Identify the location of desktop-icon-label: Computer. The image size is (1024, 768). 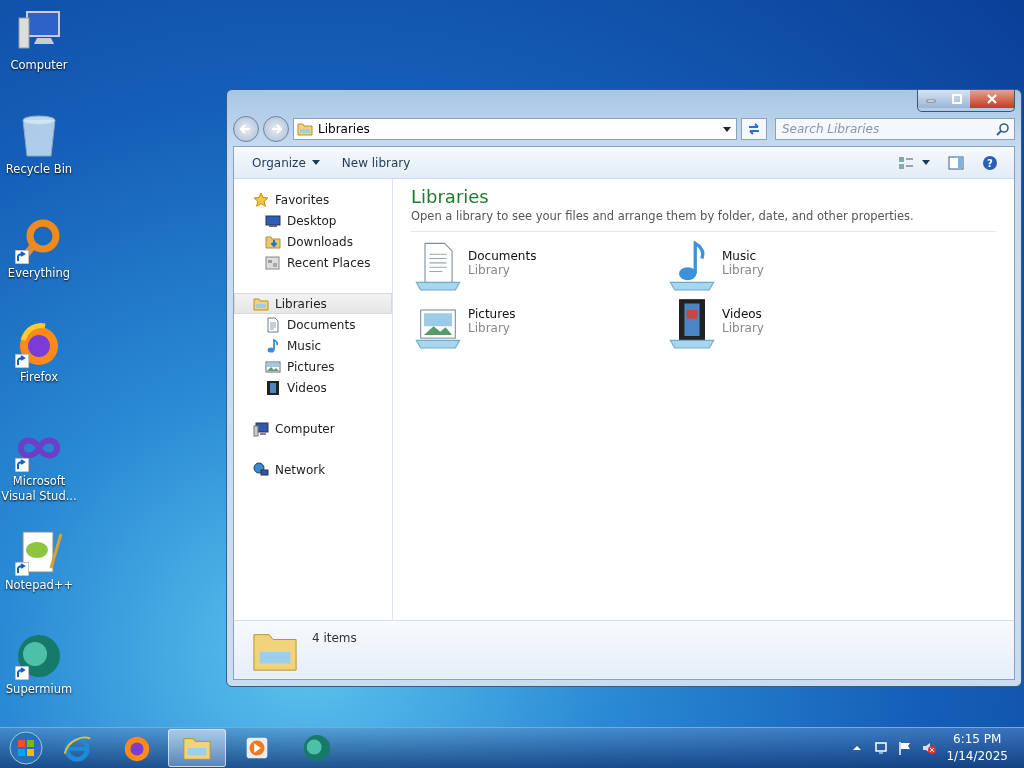
(39, 65).